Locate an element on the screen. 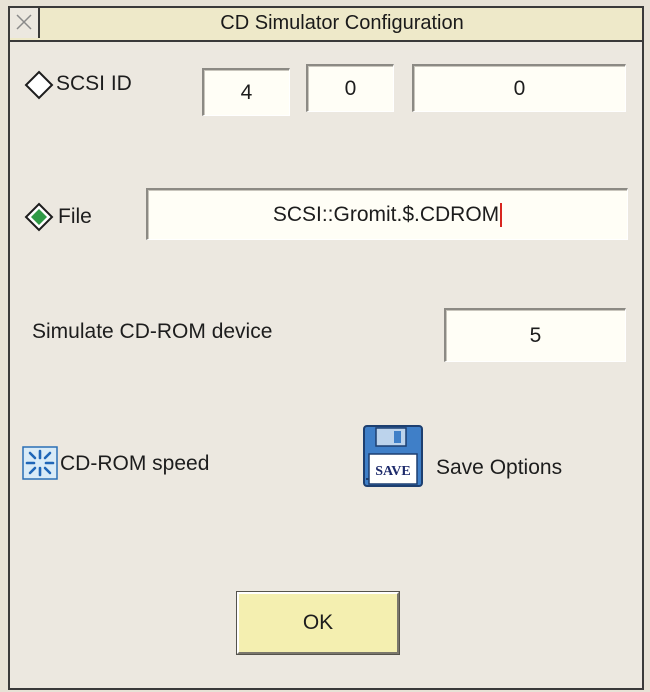  window-title: CD Simulator Configuration is located at coordinates (342, 23).